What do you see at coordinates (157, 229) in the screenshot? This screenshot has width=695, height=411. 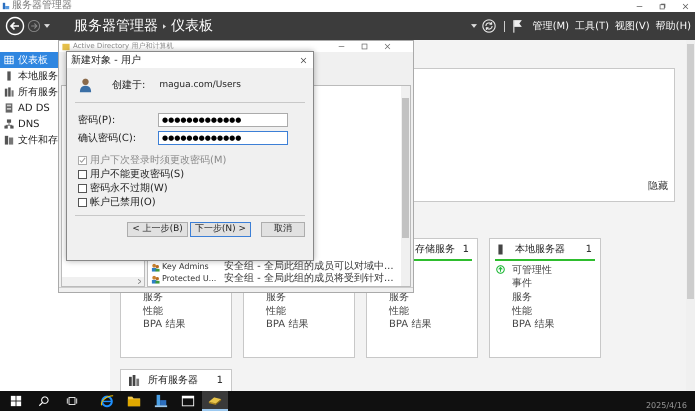 I see `dialog-button: < 上一步(B)` at bounding box center [157, 229].